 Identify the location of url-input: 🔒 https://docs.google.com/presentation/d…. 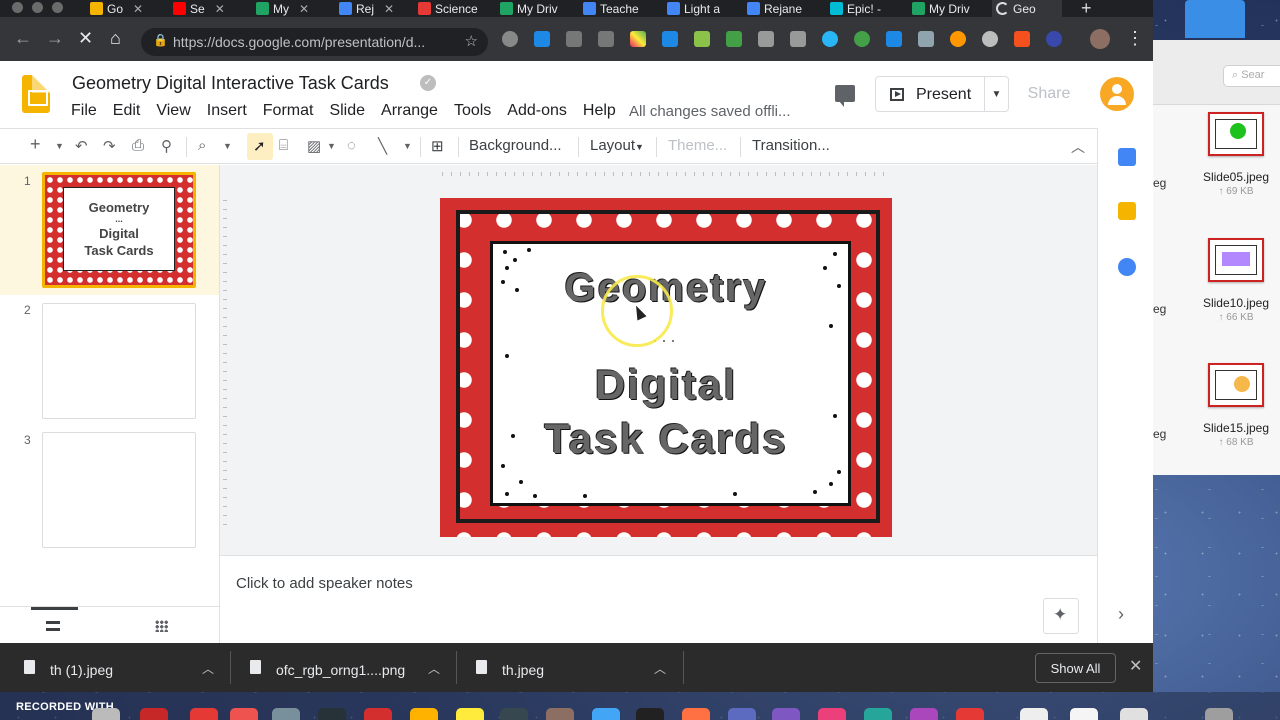
(314, 42).